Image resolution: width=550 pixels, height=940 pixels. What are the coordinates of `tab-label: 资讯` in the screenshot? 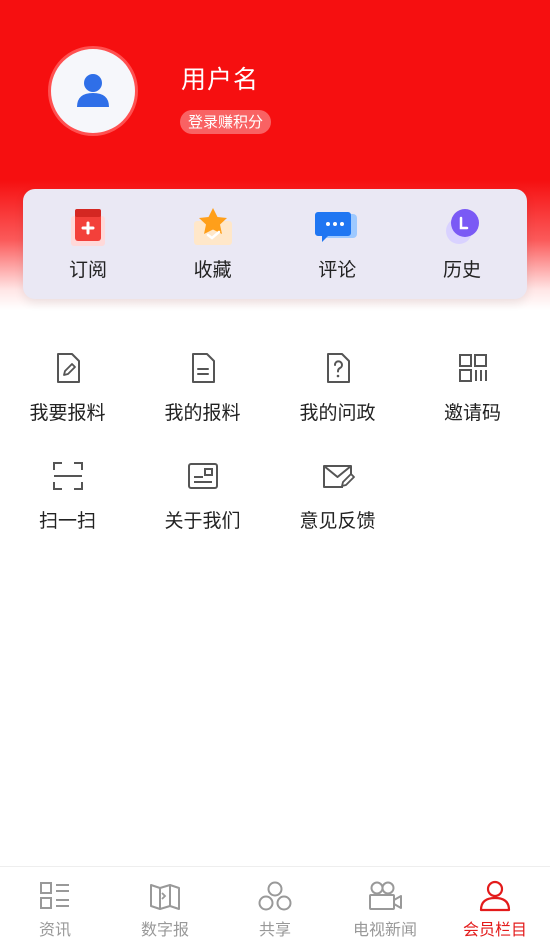 It's located at (54, 929).